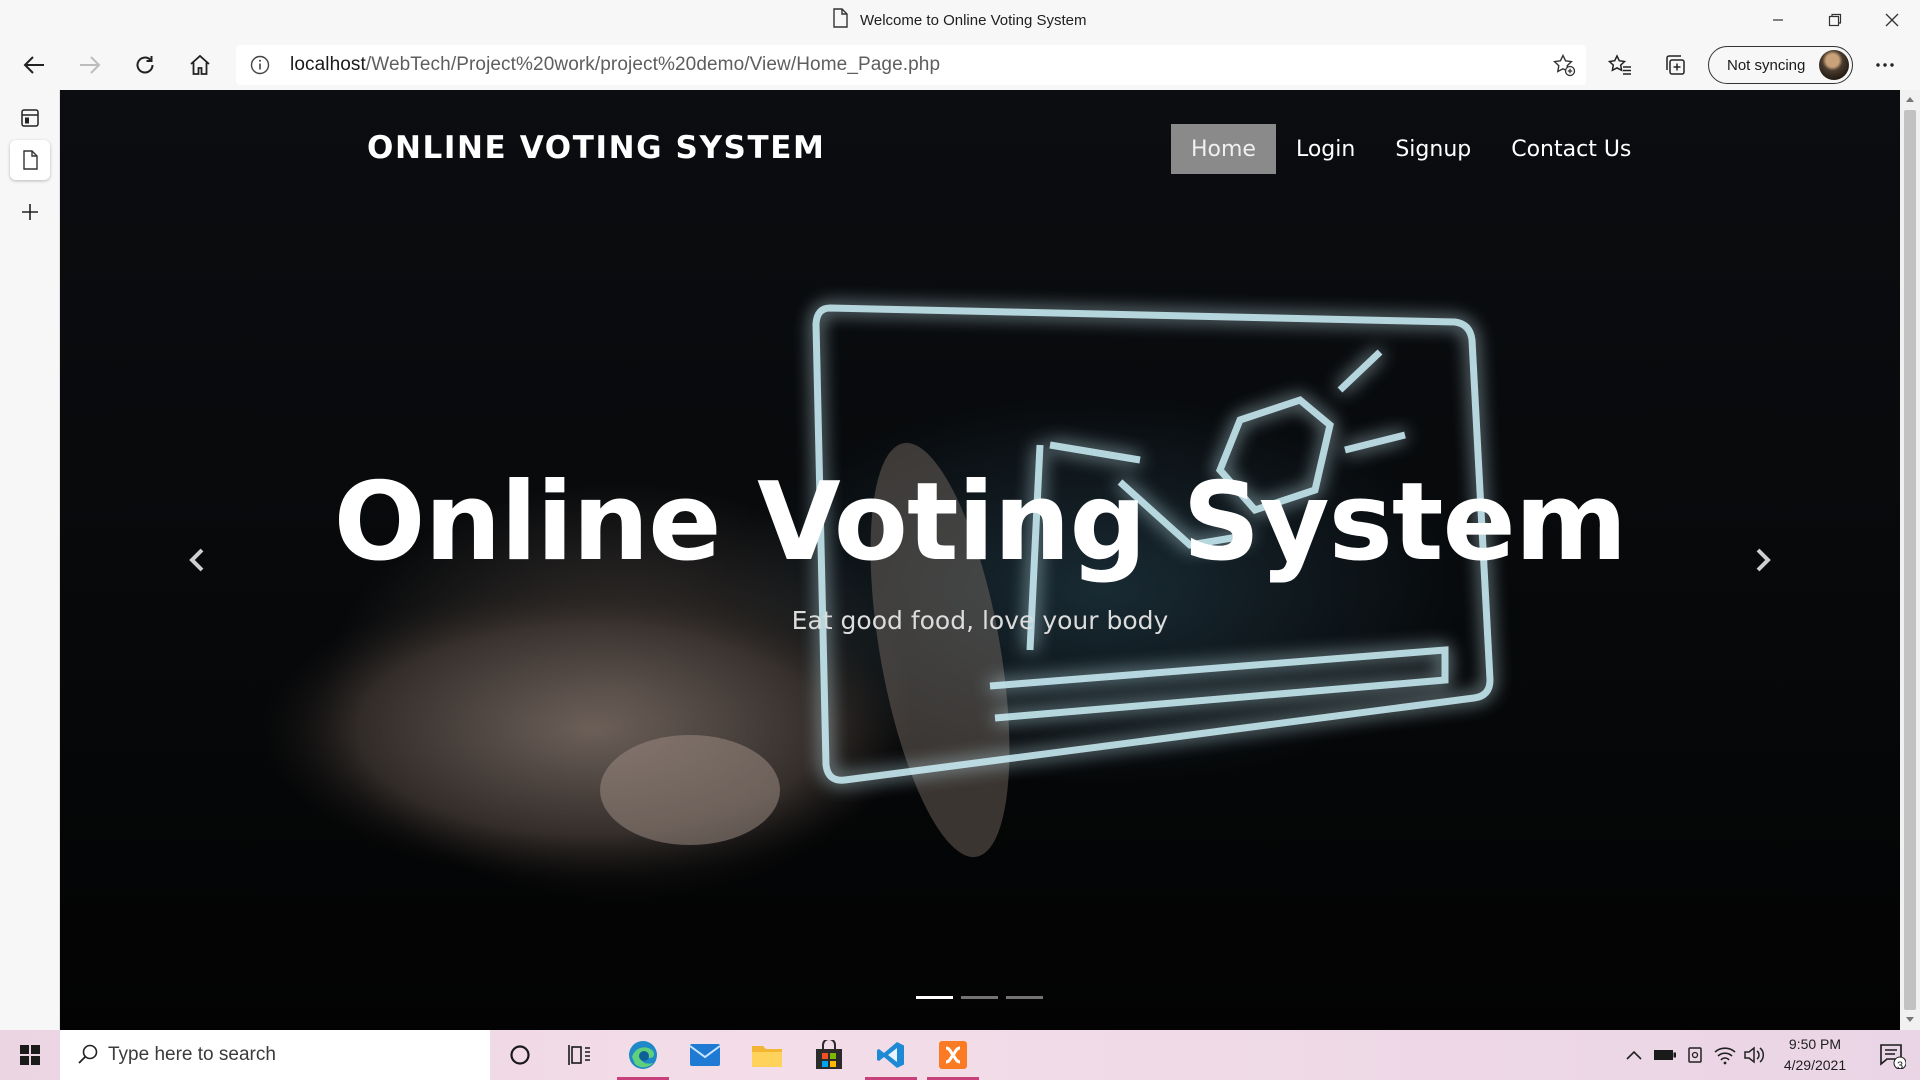  I want to click on scrollbar-thumb, so click(1910, 560).